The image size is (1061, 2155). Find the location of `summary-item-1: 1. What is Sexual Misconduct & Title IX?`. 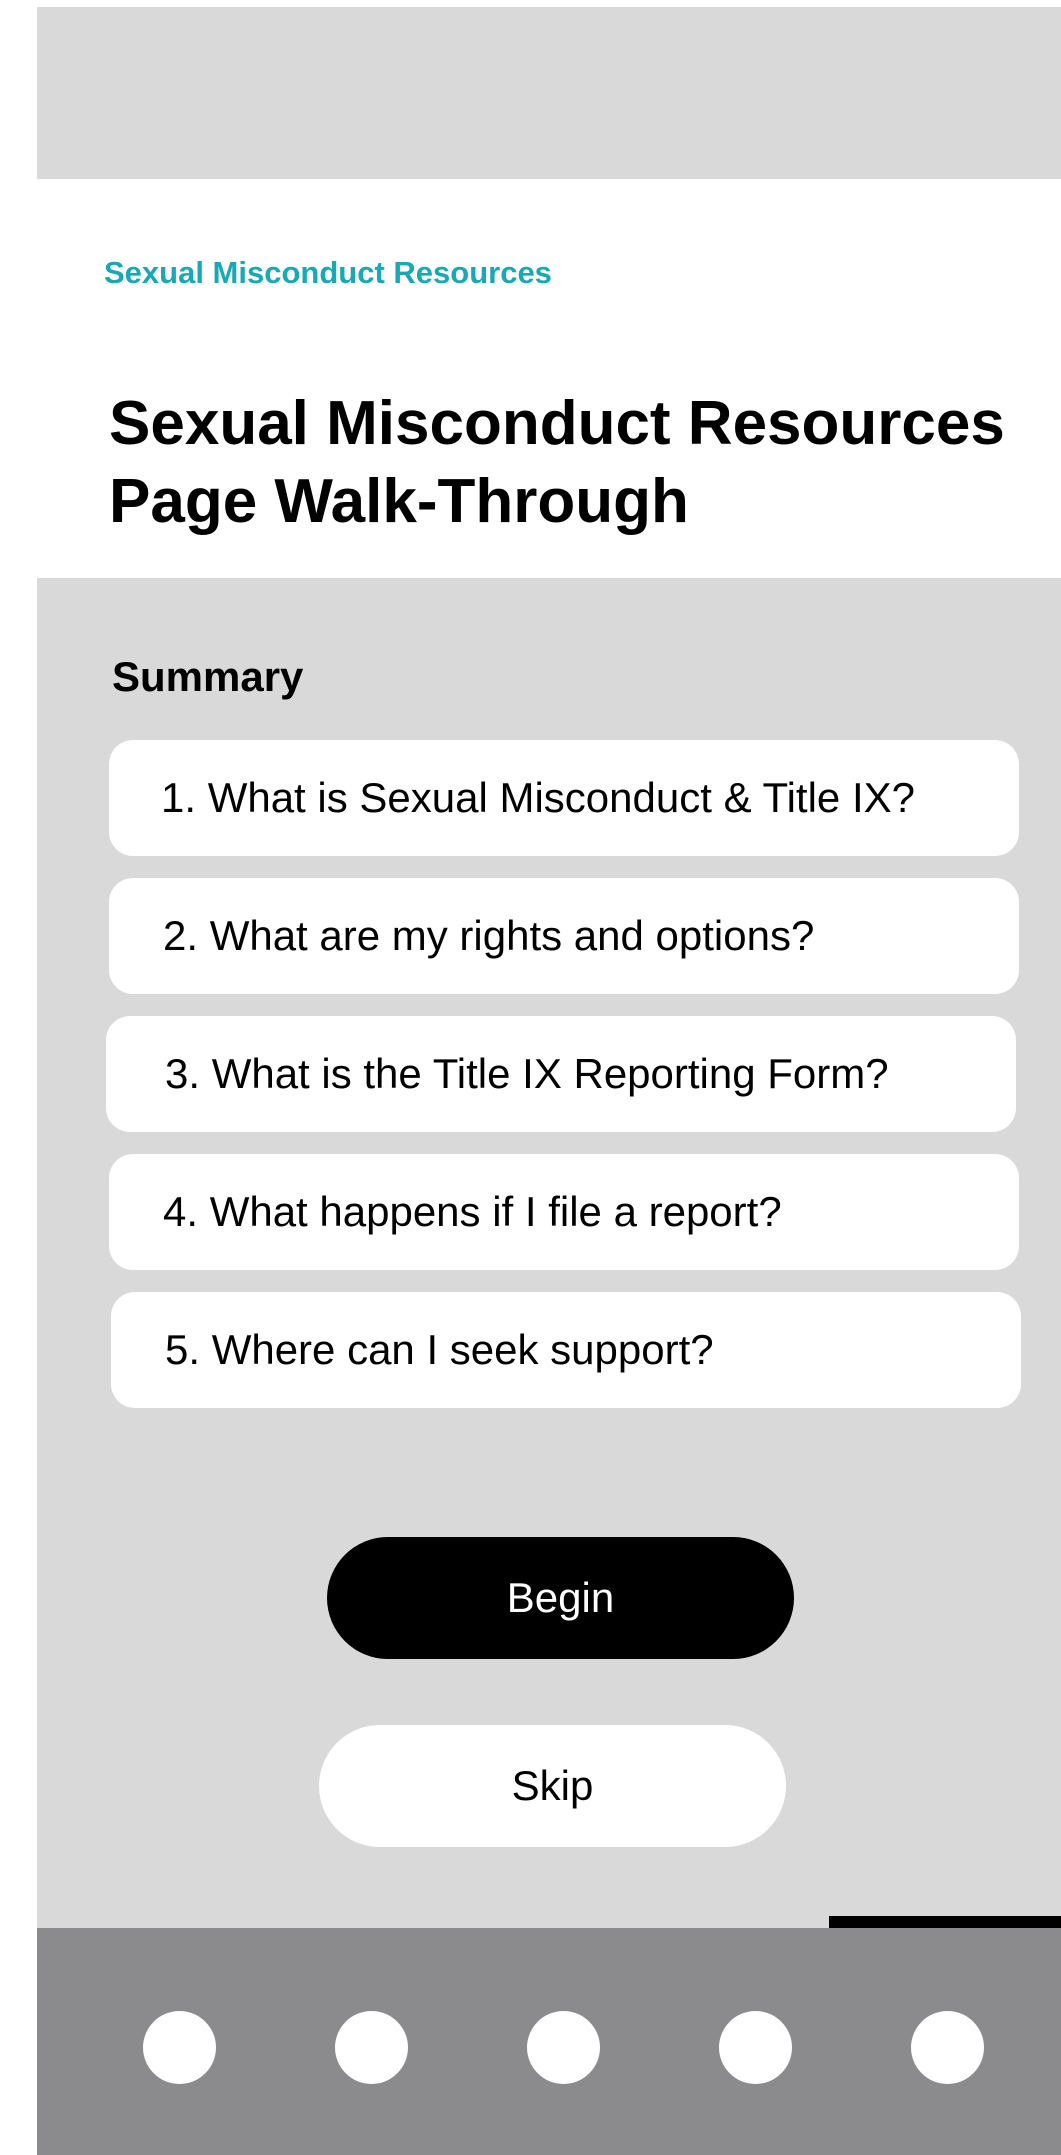

summary-item-1: 1. What is Sexual Misconduct & Title IX? is located at coordinates (564, 798).